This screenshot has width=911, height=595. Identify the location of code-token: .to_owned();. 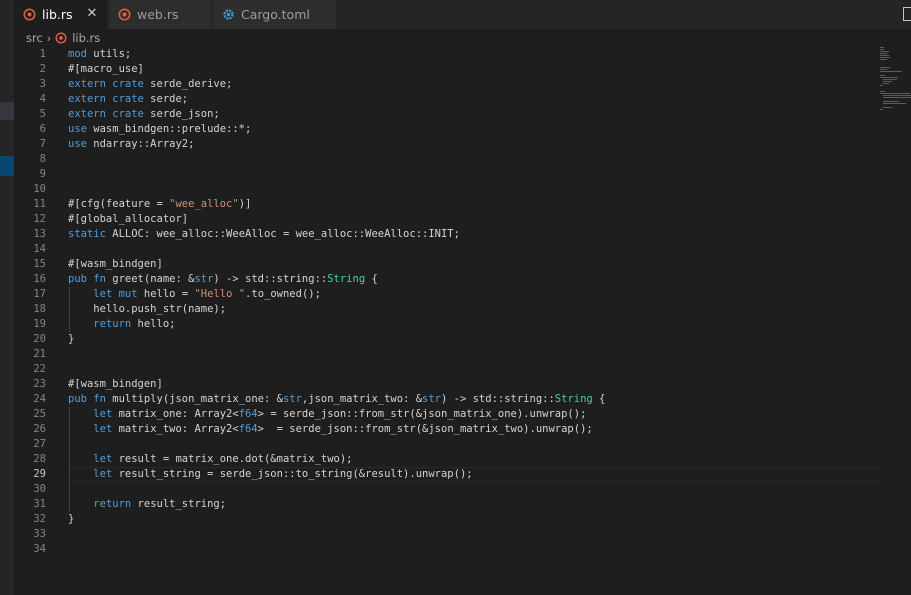
(283, 294).